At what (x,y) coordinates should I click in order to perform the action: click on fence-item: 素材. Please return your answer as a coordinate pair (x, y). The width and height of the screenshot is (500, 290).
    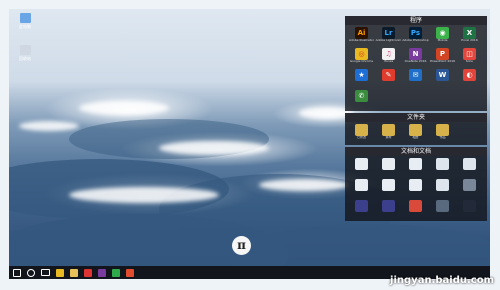
    Looking at the image, I should click on (388, 133).